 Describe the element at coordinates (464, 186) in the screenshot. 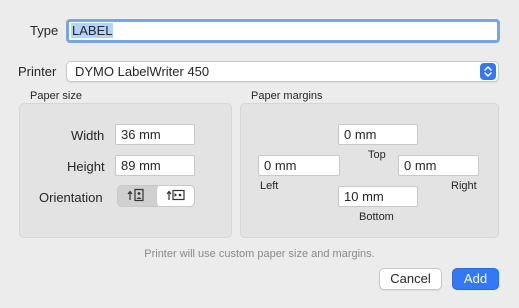

I see `margin-right-label: Right` at that location.